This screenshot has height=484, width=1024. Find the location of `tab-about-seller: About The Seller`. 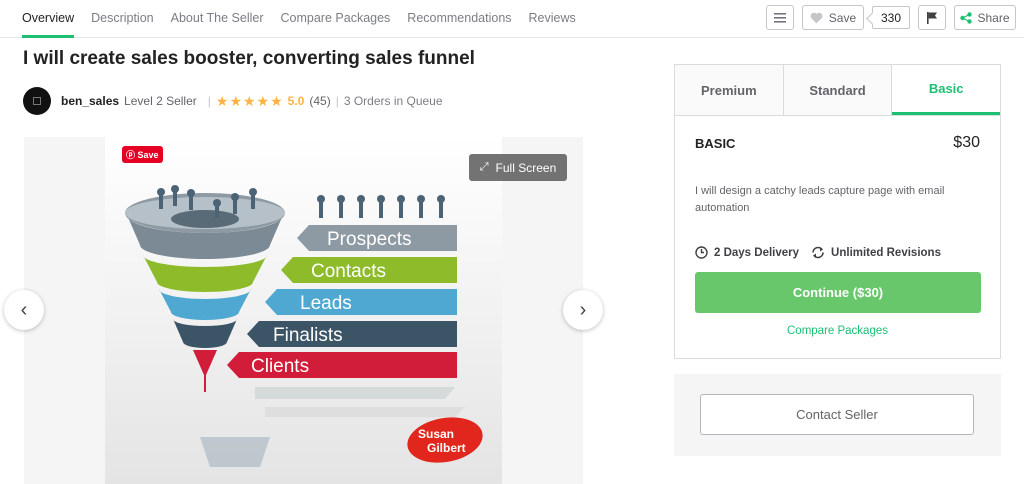

tab-about-seller: About The Seller is located at coordinates (217, 19).